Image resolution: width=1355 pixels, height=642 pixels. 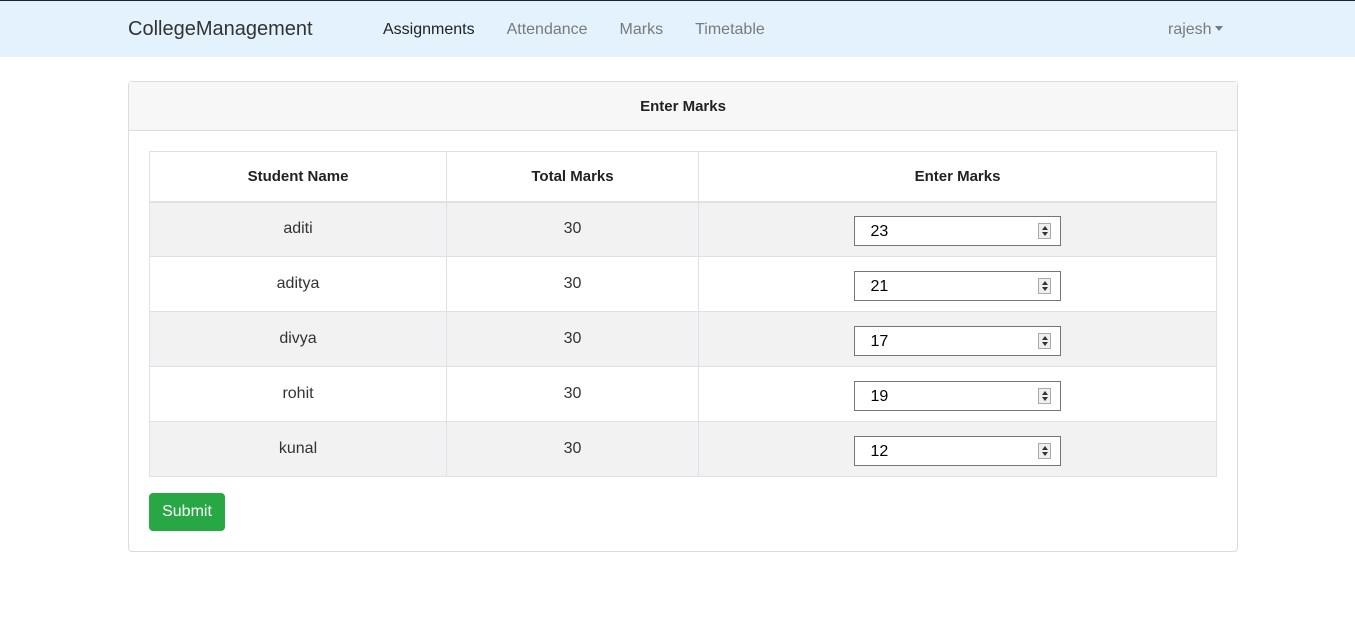 What do you see at coordinates (429, 30) in the screenshot?
I see `nav-link-assignments: Assignments` at bounding box center [429, 30].